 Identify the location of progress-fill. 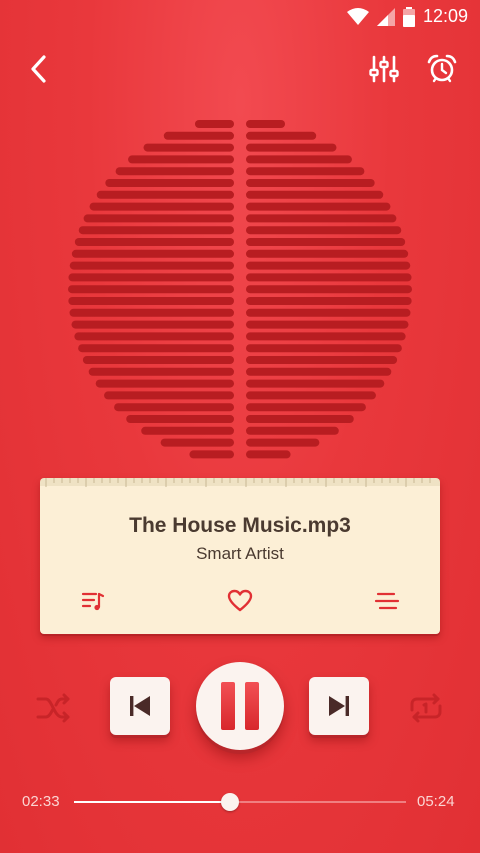
(152, 802).